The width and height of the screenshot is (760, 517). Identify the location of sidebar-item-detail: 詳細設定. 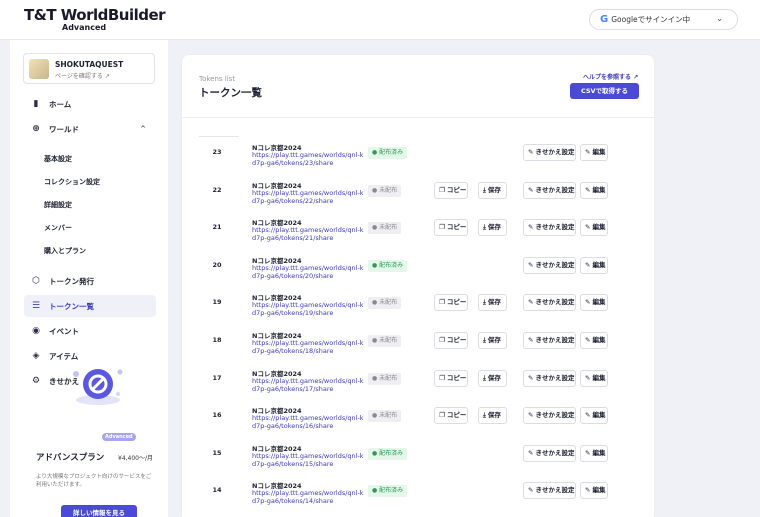
(58, 205).